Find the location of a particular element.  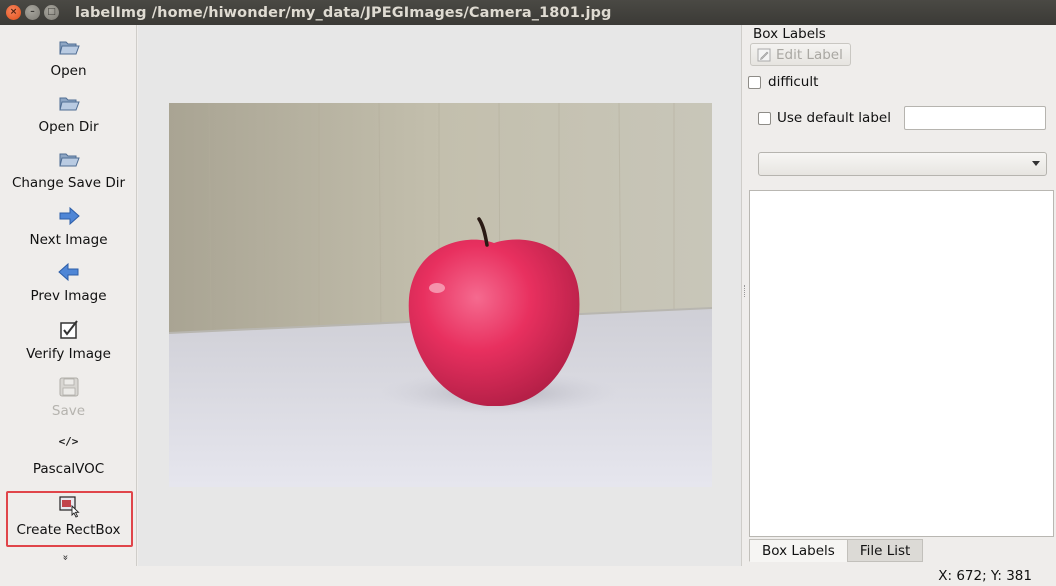

create-rectbox-label: Create RectBox is located at coordinates (68, 530).